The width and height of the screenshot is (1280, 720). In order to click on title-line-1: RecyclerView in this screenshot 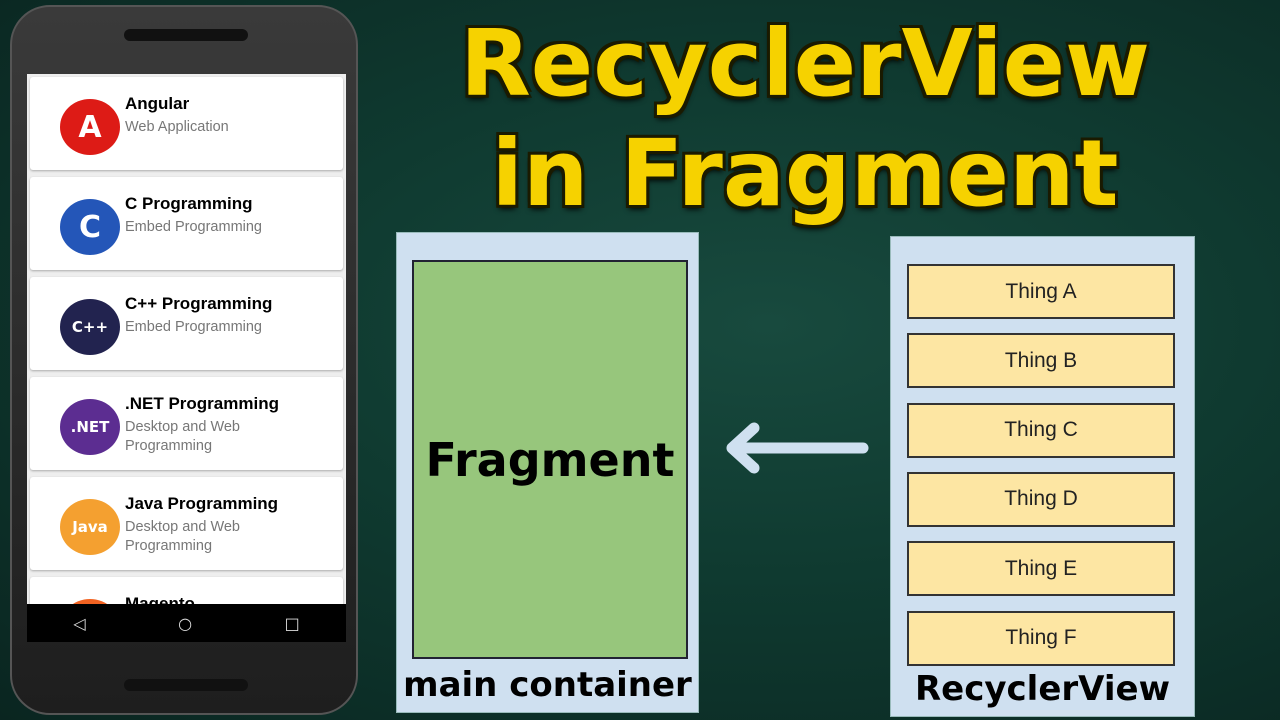, I will do `click(805, 63)`.